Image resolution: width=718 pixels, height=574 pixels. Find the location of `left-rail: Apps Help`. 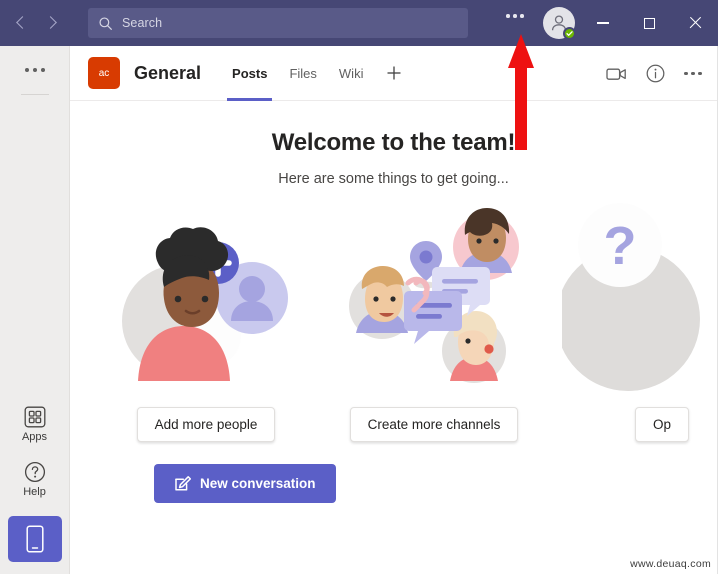

left-rail: Apps Help is located at coordinates (35, 310).